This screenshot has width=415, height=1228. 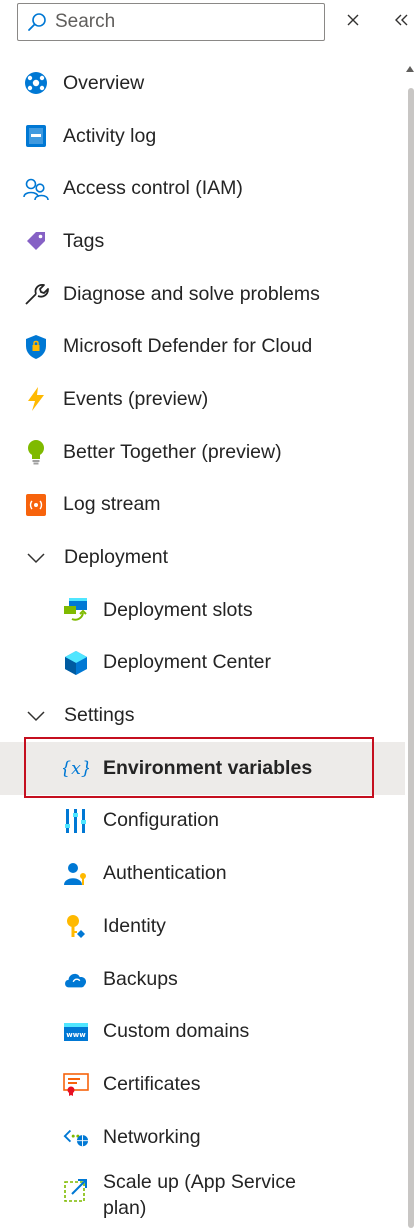 I want to click on menu-scrollbar, so click(x=410, y=642).